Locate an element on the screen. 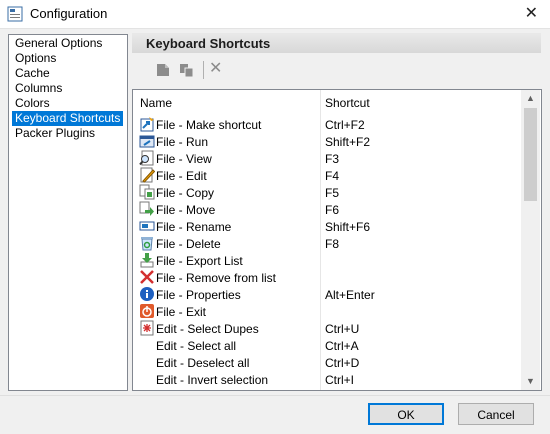 The width and height of the screenshot is (550, 434). table-row: File - Delete F8 is located at coordinates (327, 243).